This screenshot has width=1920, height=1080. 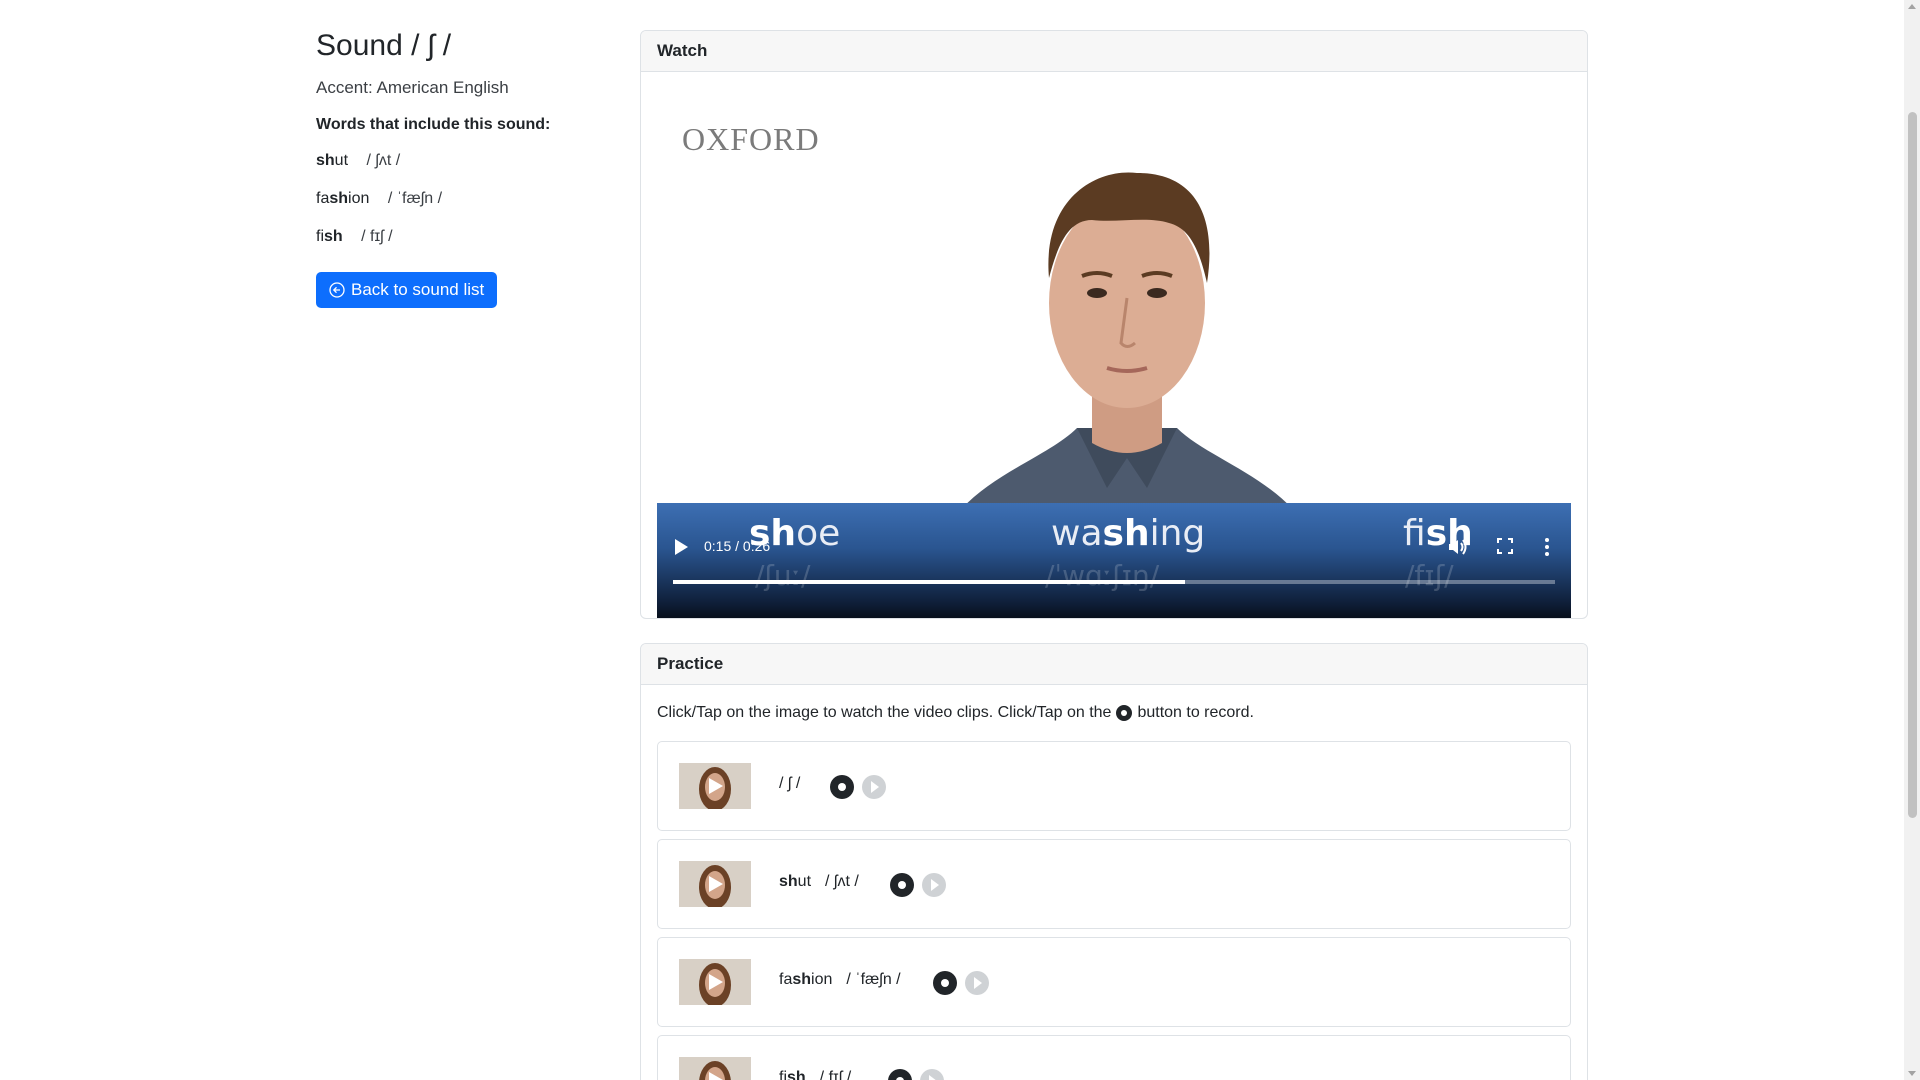 I want to click on scroll-down-arrow-icon, so click(x=1912, y=1073).